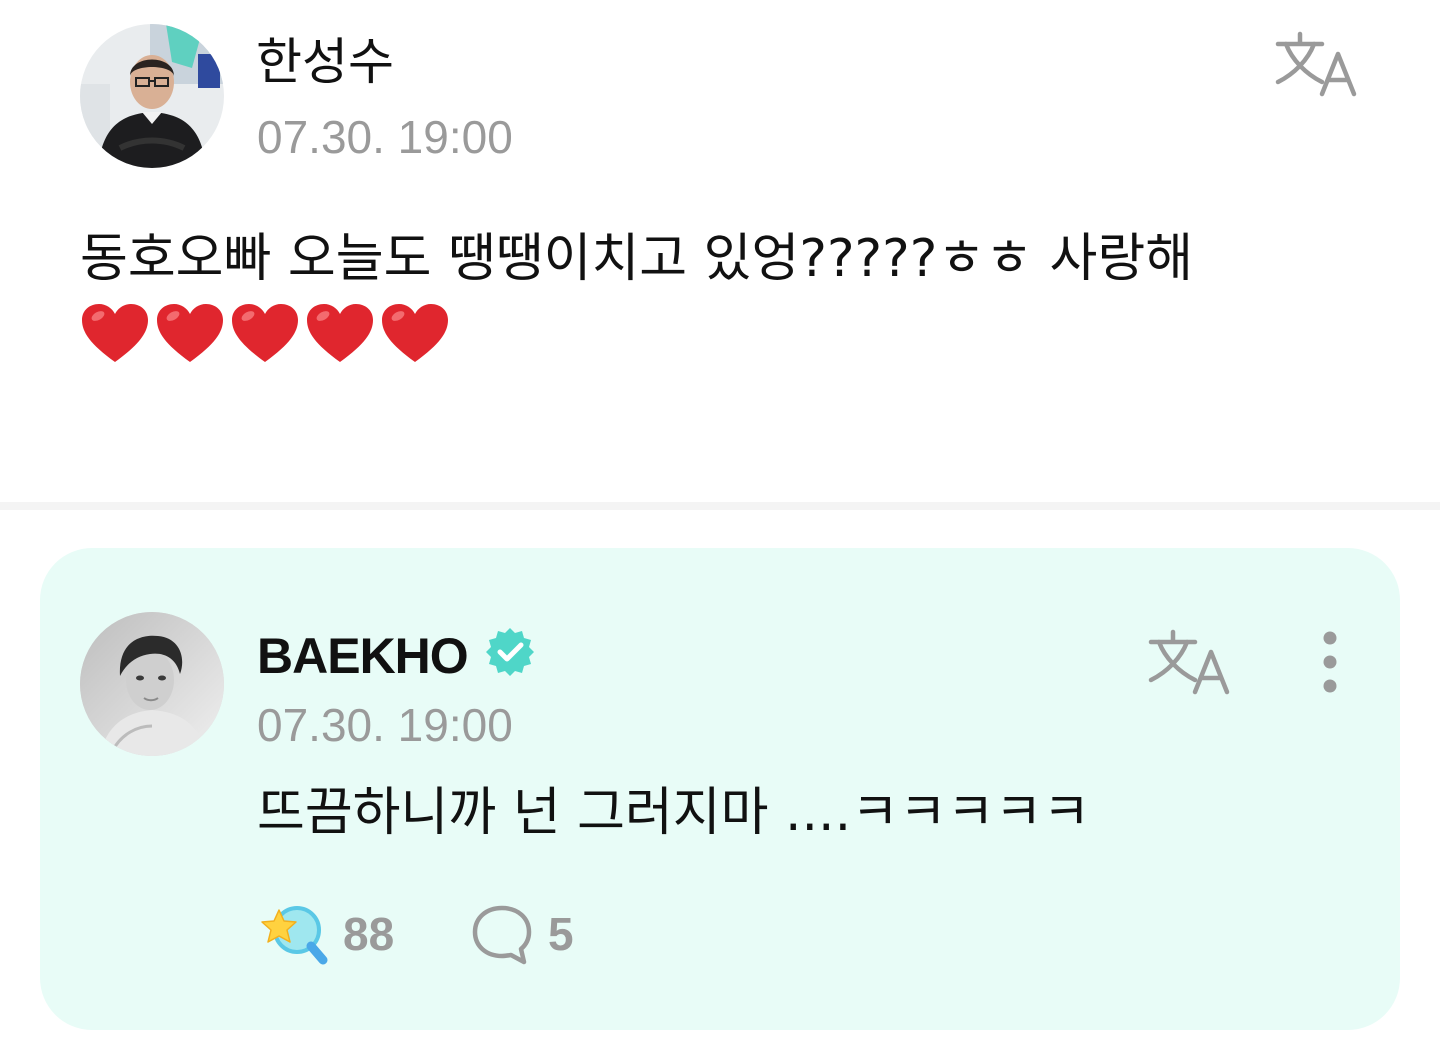 This screenshot has height=1059, width=1440. What do you see at coordinates (674, 813) in the screenshot?
I see `reply-text: 뜨끔하니까 넌 그러지마 ....ㅋㅋㅋㅋㅋ` at bounding box center [674, 813].